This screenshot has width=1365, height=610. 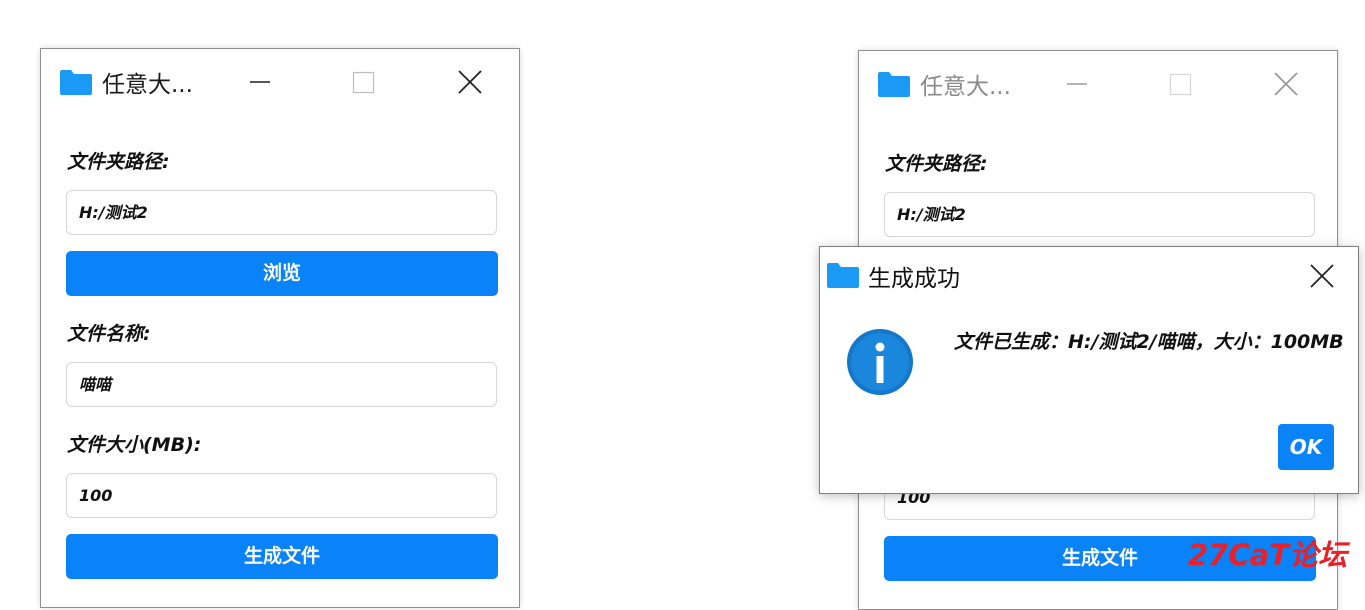 I want to click on file-size-label: 文件大小(MB):, so click(x=134, y=445).